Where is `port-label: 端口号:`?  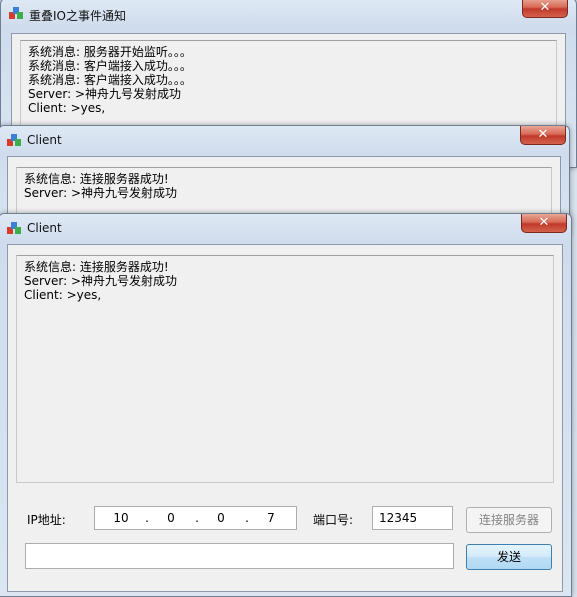
port-label: 端口号: is located at coordinates (333, 520).